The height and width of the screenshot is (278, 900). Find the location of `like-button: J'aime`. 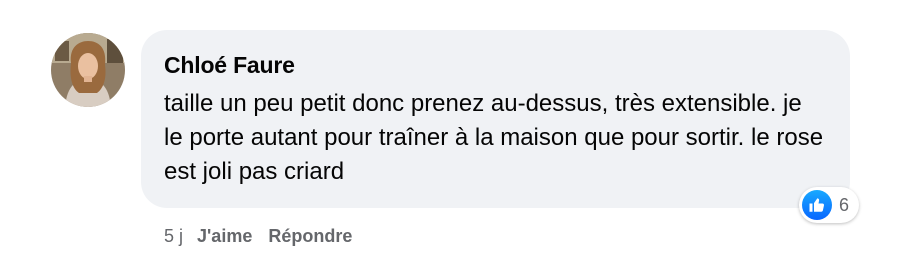

like-button: J'aime is located at coordinates (224, 236).